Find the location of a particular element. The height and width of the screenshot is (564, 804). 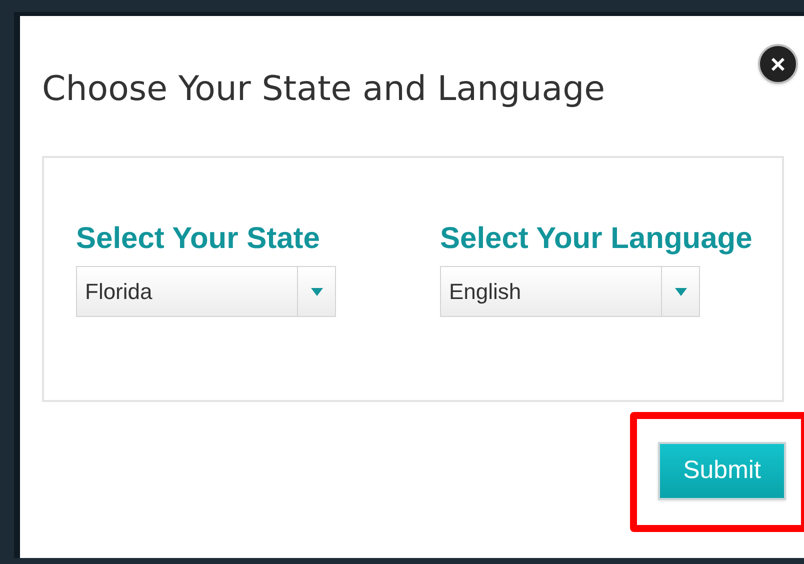

dialog-title: Choose Your State and Language is located at coordinates (324, 89).